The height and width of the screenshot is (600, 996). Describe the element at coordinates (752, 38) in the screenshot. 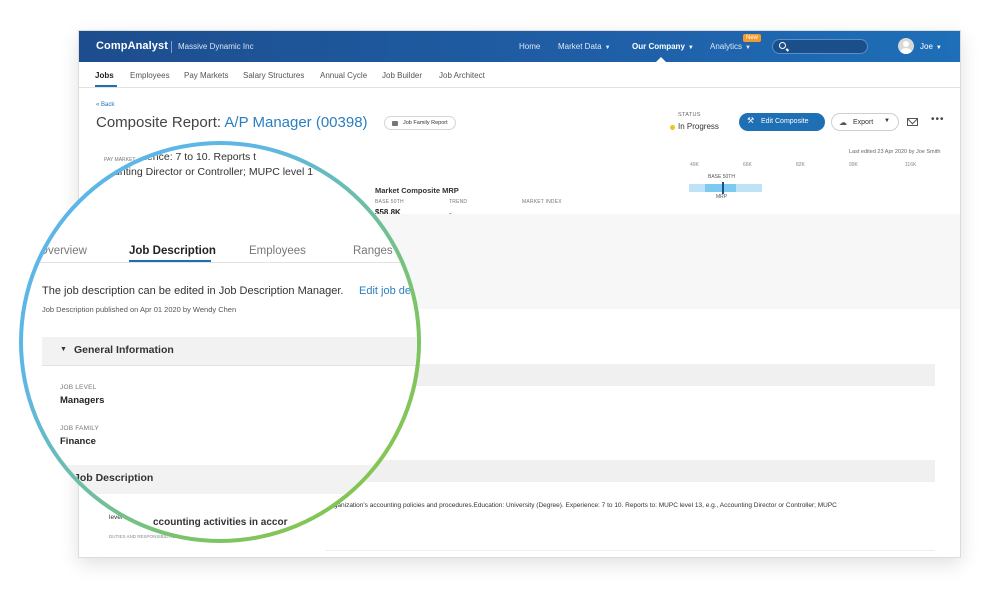

I see `new-badge: New` at that location.